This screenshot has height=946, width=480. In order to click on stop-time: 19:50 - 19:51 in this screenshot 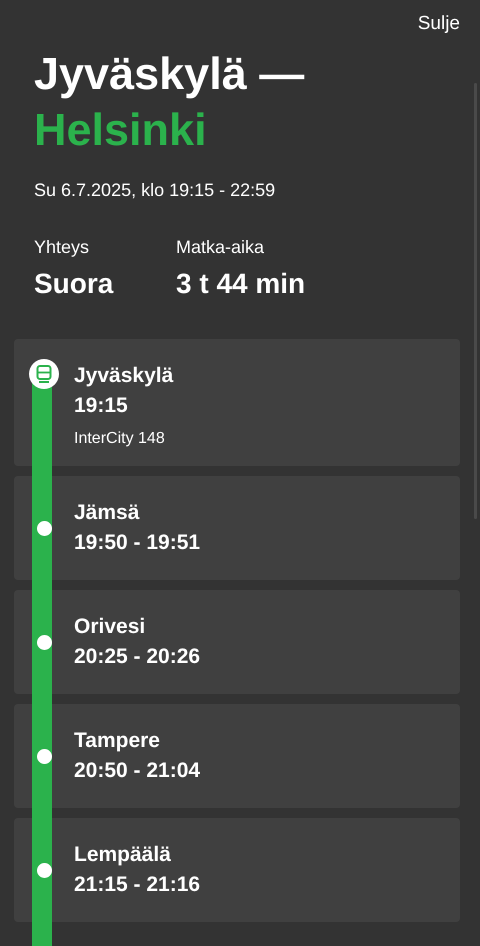, I will do `click(137, 543)`.